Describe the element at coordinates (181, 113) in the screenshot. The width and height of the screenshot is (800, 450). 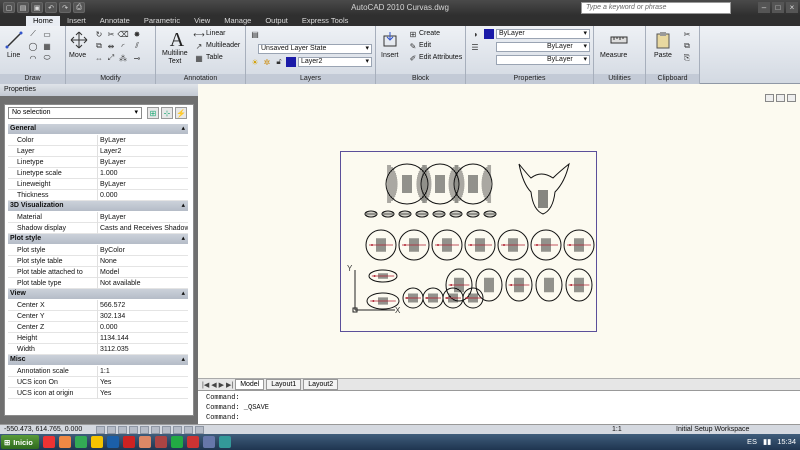
I see `quick-select-icon: ⚡` at that location.